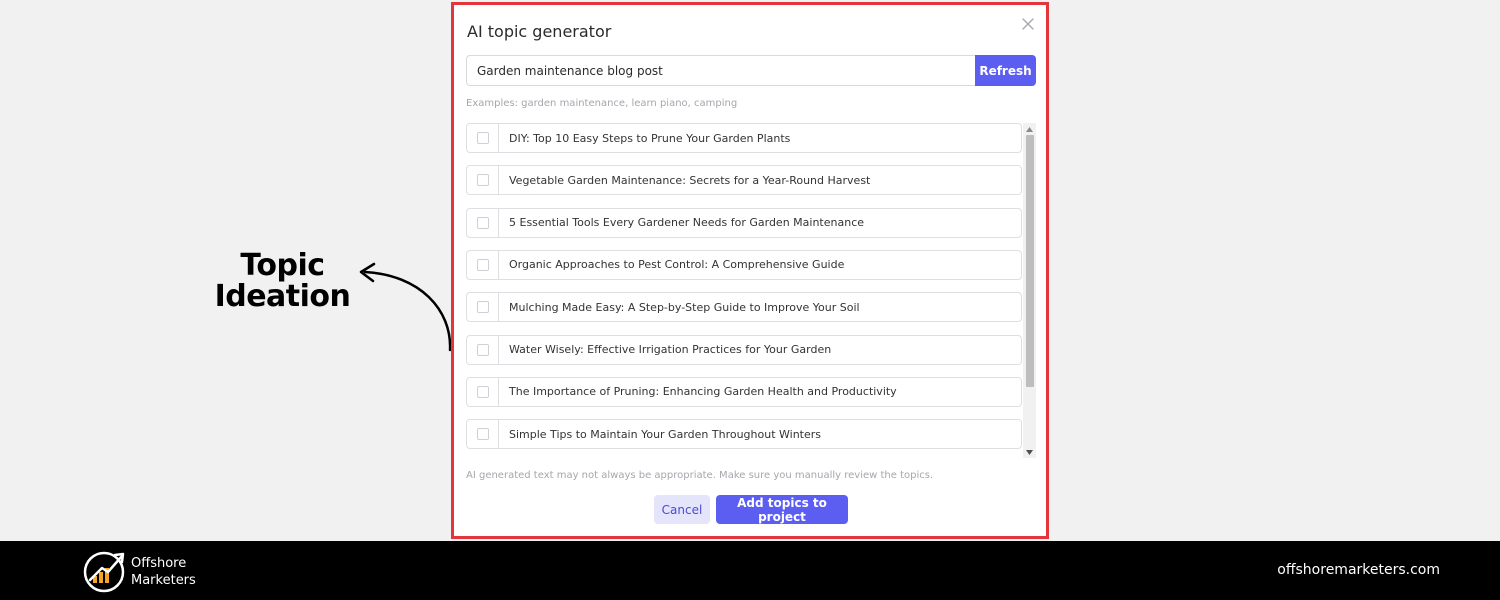  Describe the element at coordinates (405, 307) in the screenshot. I see `curved-arrow-icon` at that location.